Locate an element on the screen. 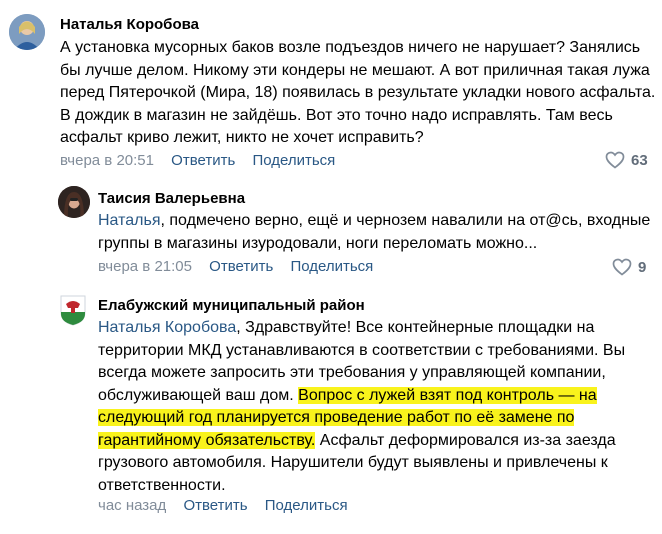 The image size is (662, 534). like-button: 63 is located at coordinates (626, 160).